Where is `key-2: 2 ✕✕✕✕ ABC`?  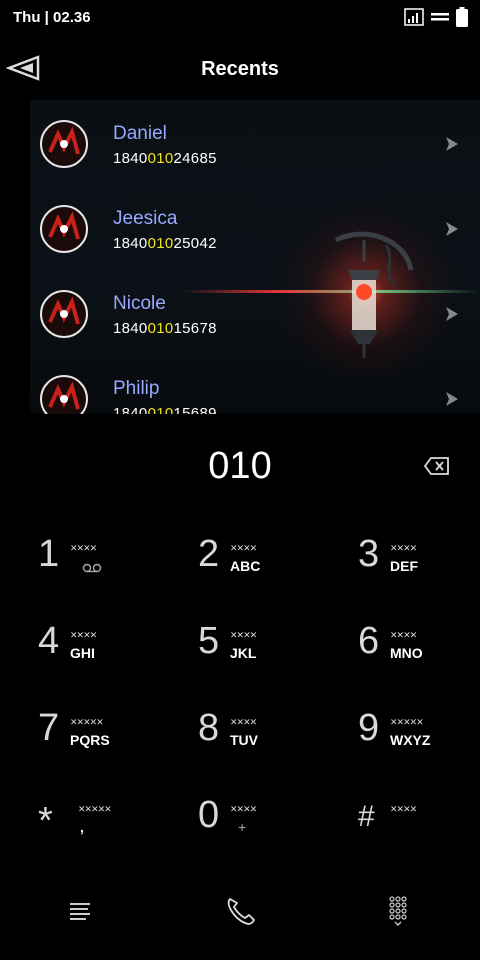 key-2: 2 ✕✕✕✕ ABC is located at coordinates (268, 568).